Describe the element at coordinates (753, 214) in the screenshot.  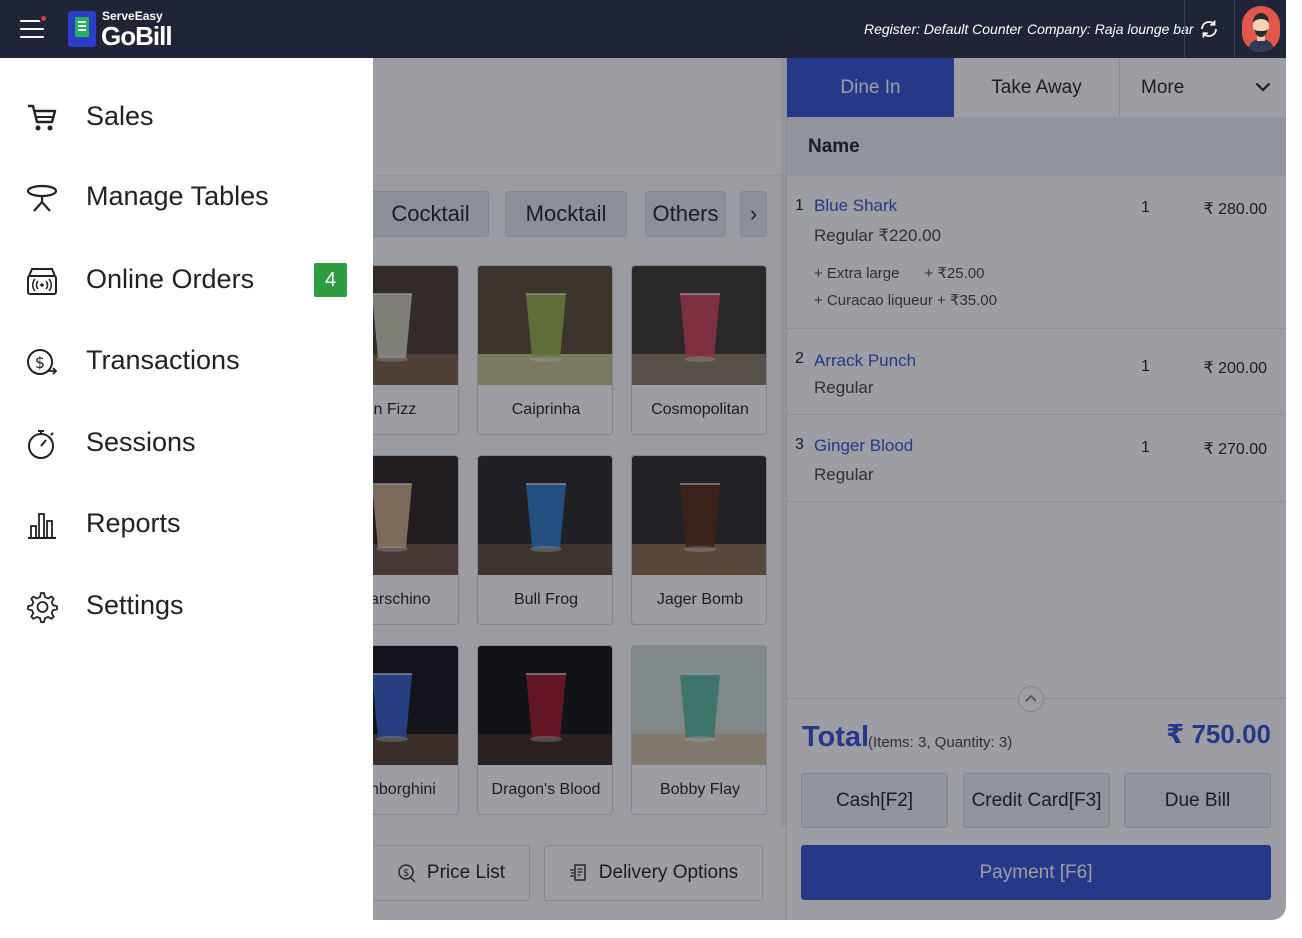
I see `category-next-arrow: ›` at that location.